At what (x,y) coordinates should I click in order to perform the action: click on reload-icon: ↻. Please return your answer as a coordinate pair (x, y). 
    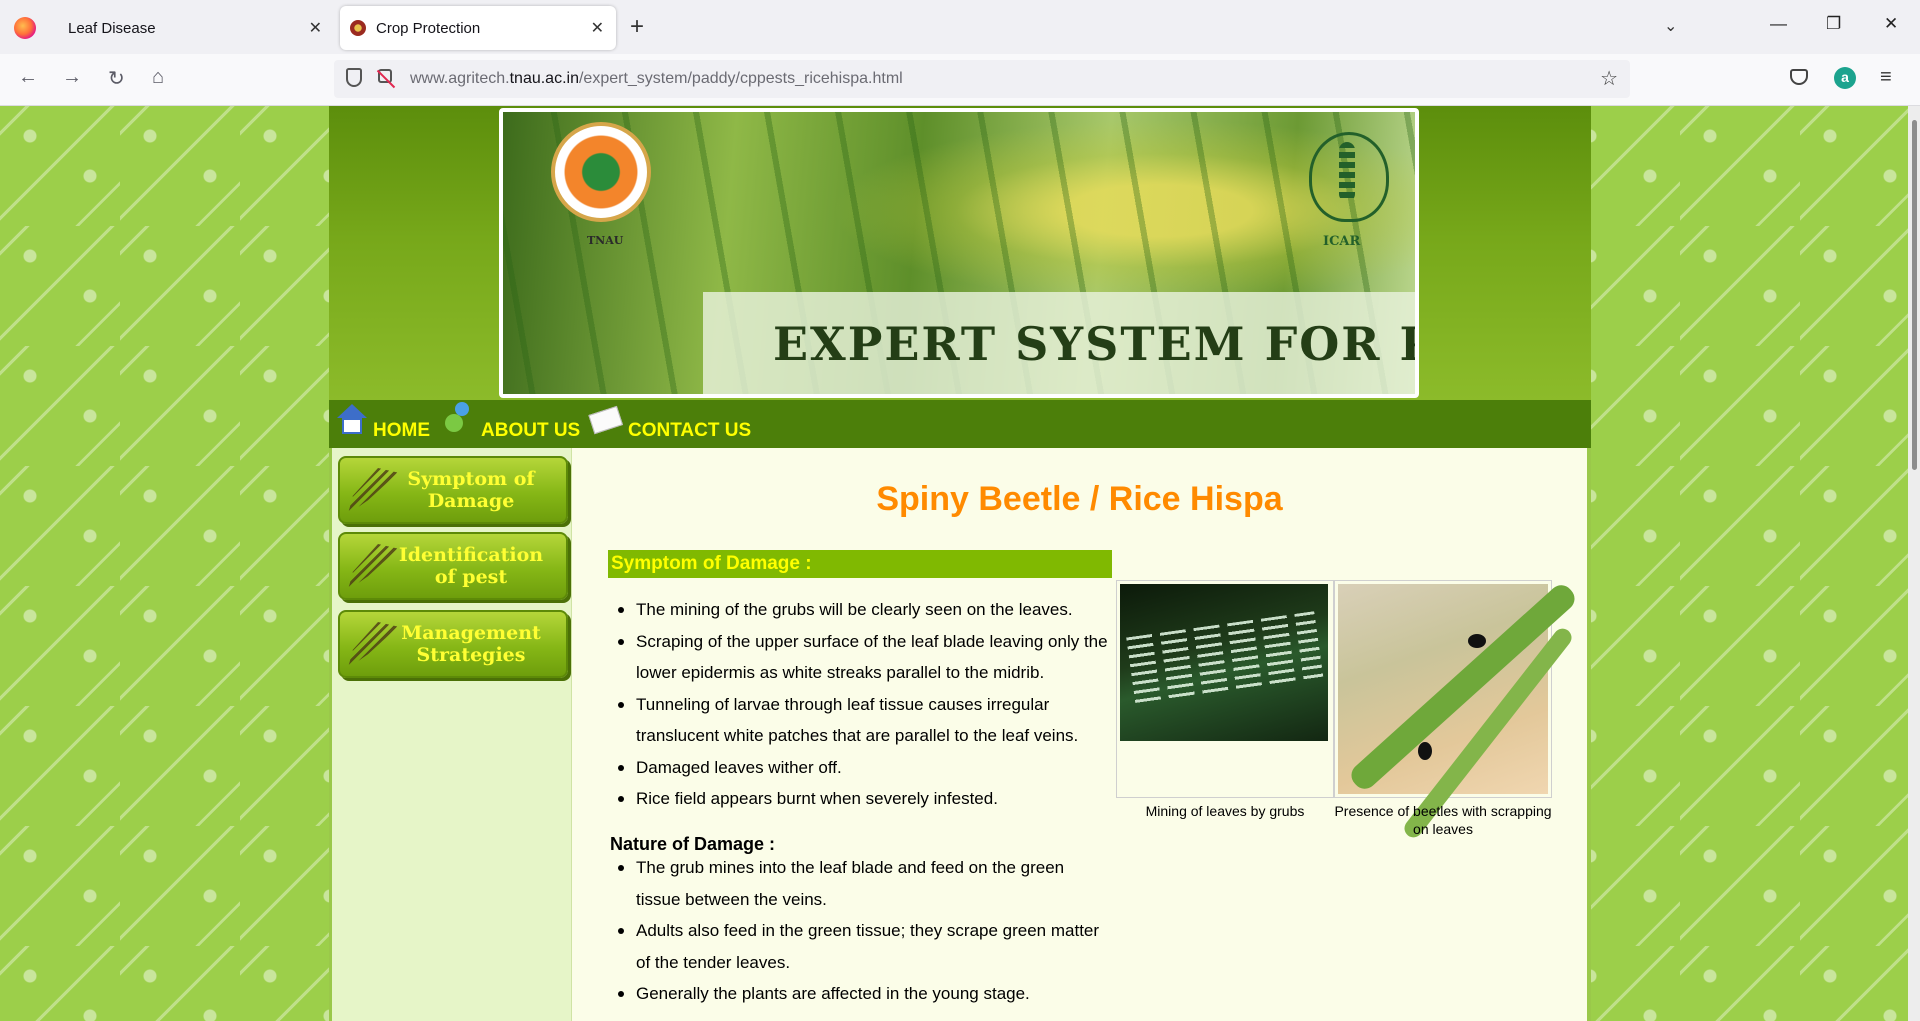
    Looking at the image, I should click on (116, 78).